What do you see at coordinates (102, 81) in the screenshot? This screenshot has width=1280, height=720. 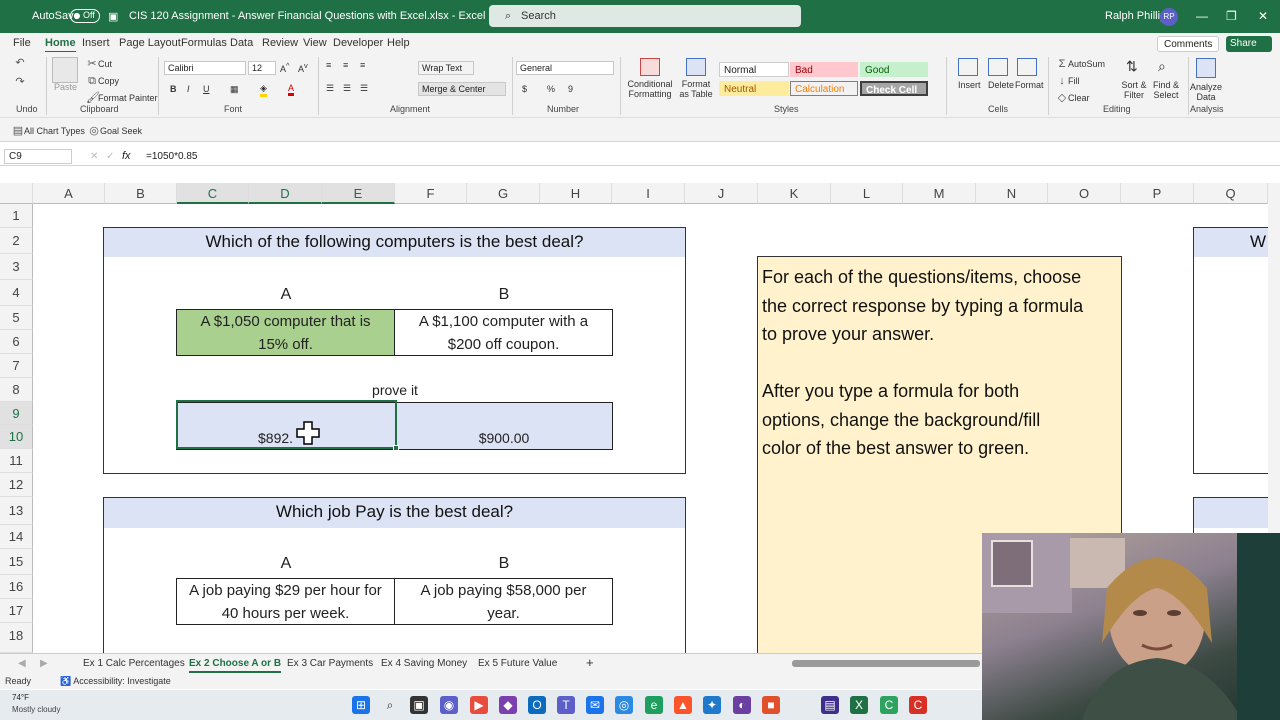 I see `copy-button: ⧉ Copy` at bounding box center [102, 81].